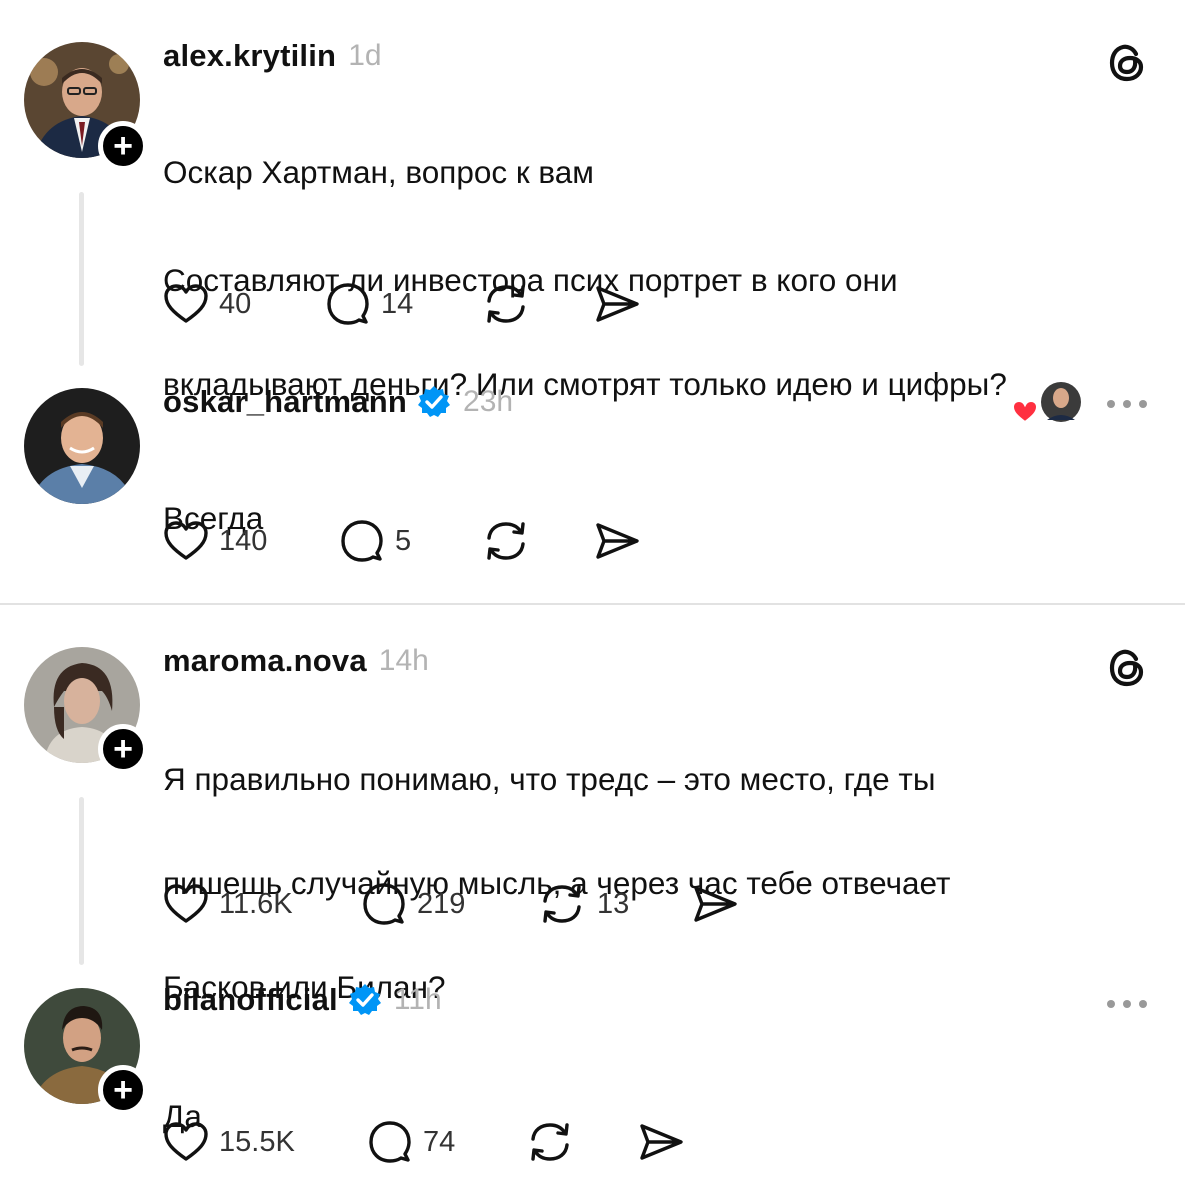  I want to click on post-text: Всегда, so click(658, 518).